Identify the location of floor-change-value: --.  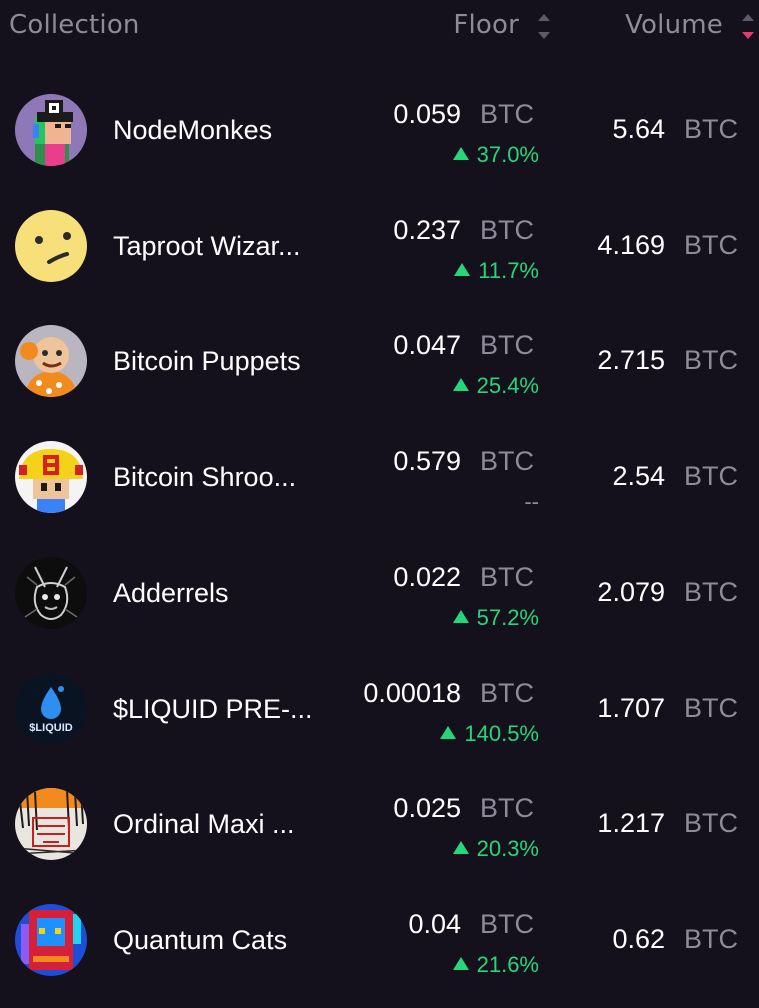
(531, 501).